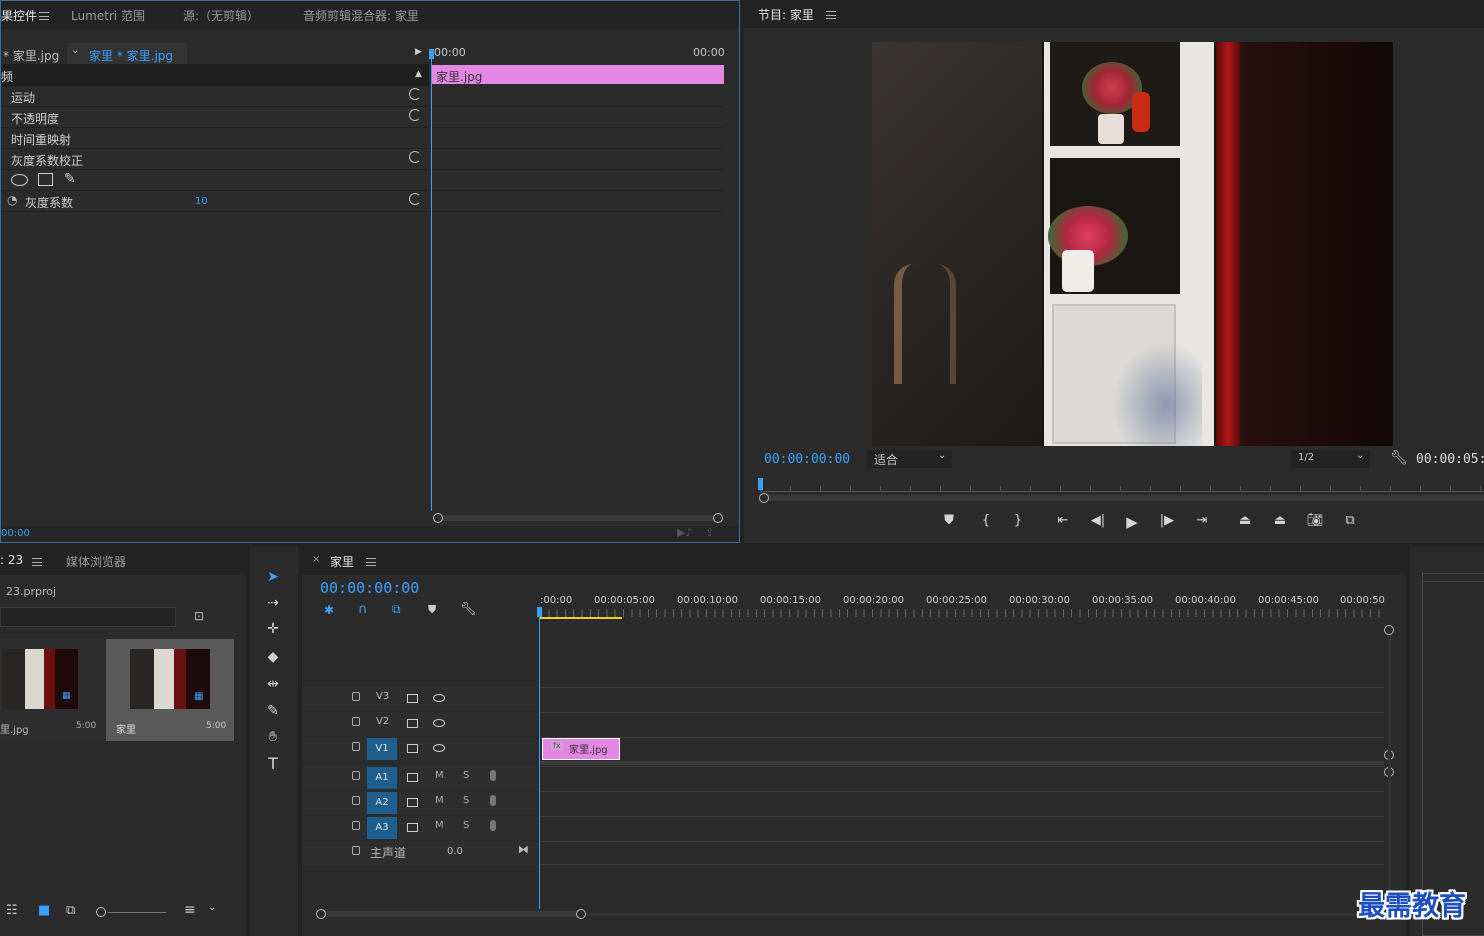 Image resolution: width=1484 pixels, height=936 pixels. Describe the element at coordinates (1389, 765) in the screenshot. I see `vertical-scrollbar` at that location.